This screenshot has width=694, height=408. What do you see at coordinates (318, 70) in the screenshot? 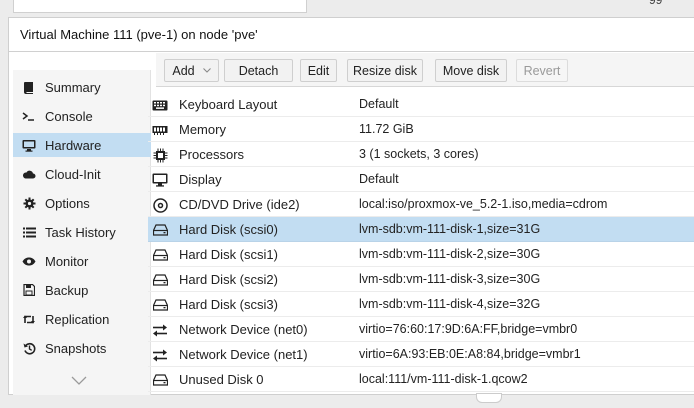
I see `edit-button: Edit` at bounding box center [318, 70].